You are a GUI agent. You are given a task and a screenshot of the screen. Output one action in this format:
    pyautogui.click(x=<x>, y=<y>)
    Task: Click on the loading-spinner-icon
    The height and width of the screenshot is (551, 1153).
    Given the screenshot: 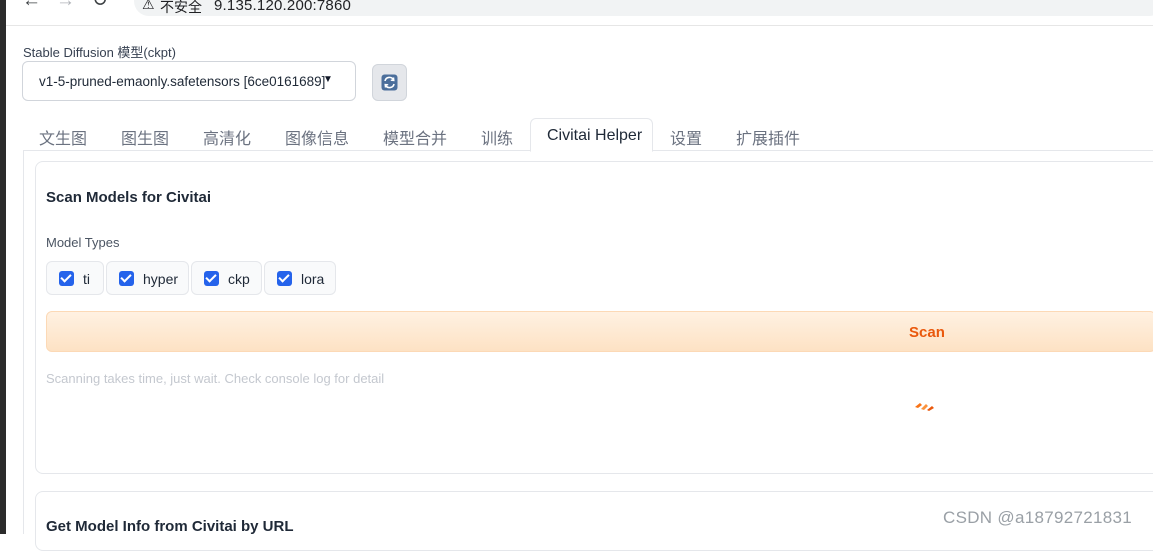 What is the action you would take?
    pyautogui.click(x=924, y=407)
    